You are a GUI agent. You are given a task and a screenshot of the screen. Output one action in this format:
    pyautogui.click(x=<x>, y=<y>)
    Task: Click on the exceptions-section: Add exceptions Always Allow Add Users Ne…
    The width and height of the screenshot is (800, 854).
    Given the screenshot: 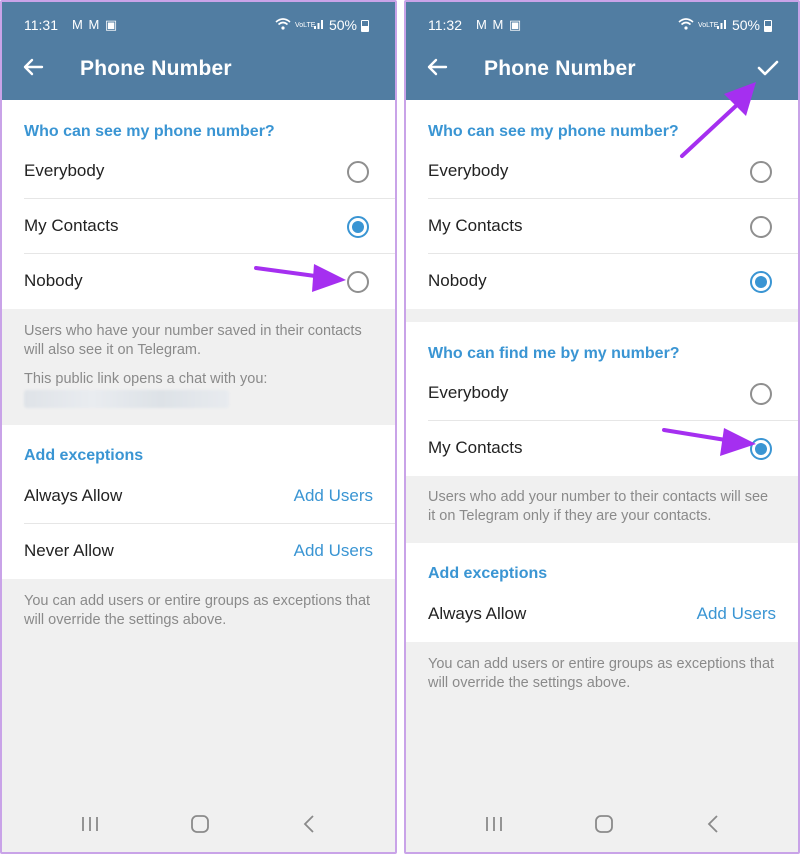 What is the action you would take?
    pyautogui.click(x=198, y=502)
    